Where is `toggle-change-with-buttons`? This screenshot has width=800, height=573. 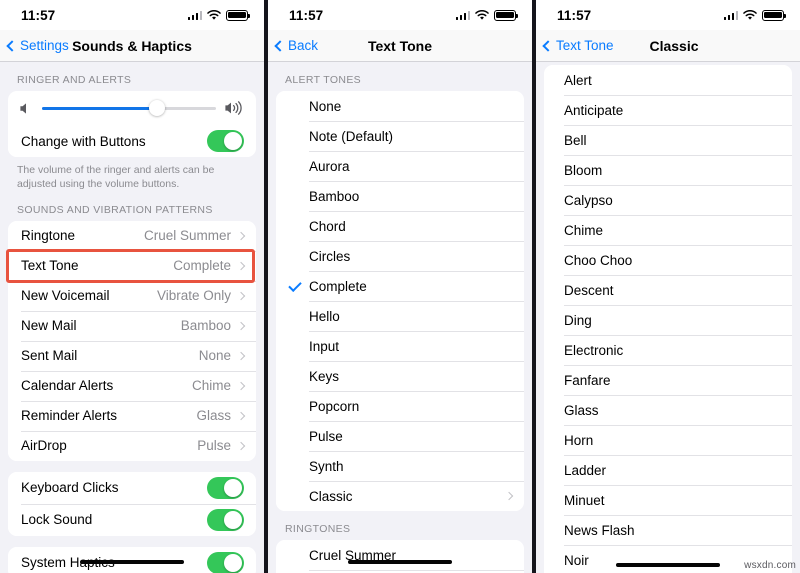
toggle-change-with-buttons is located at coordinates (225, 141).